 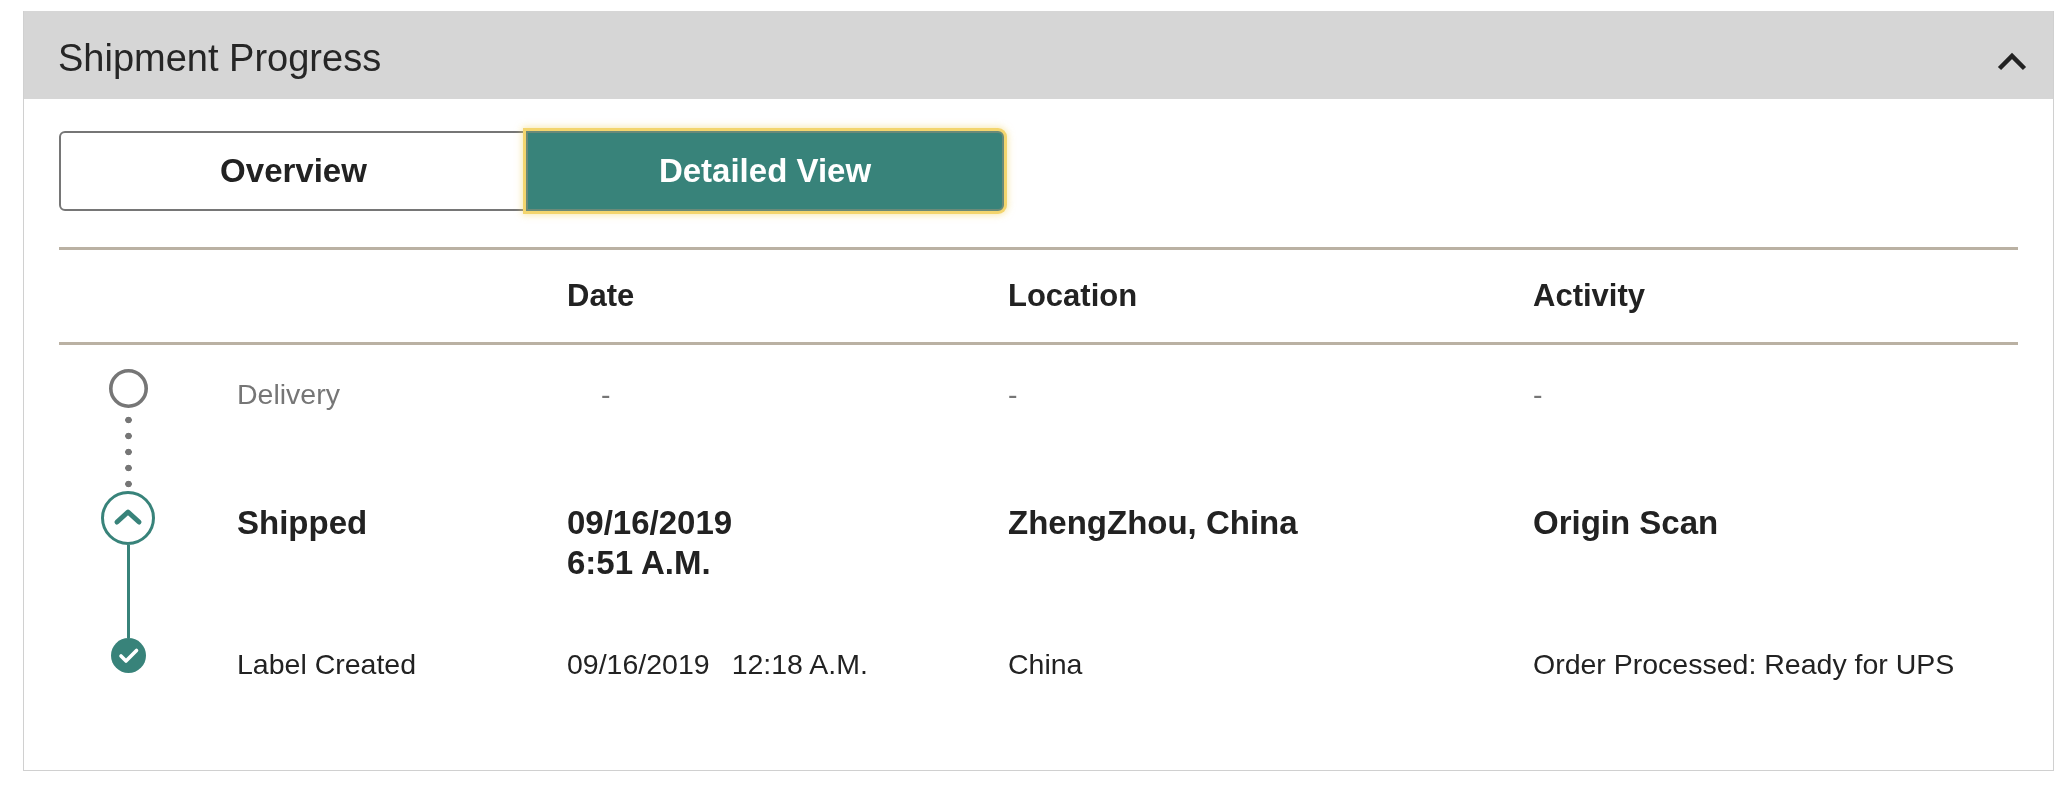 What do you see at coordinates (1045, 664) in the screenshot?
I see `location-text: China` at bounding box center [1045, 664].